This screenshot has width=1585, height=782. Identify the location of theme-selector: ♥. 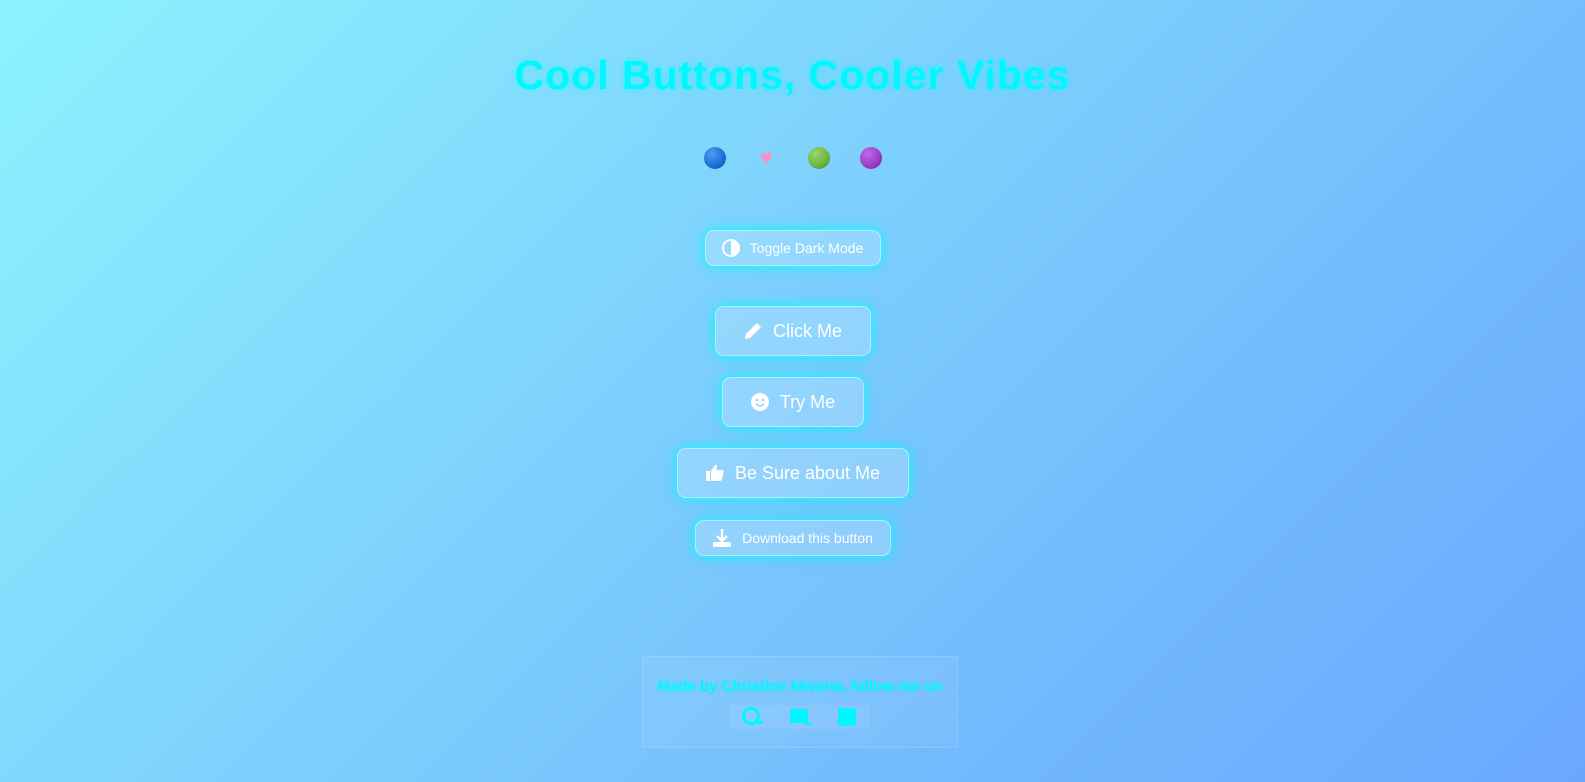
(792, 158).